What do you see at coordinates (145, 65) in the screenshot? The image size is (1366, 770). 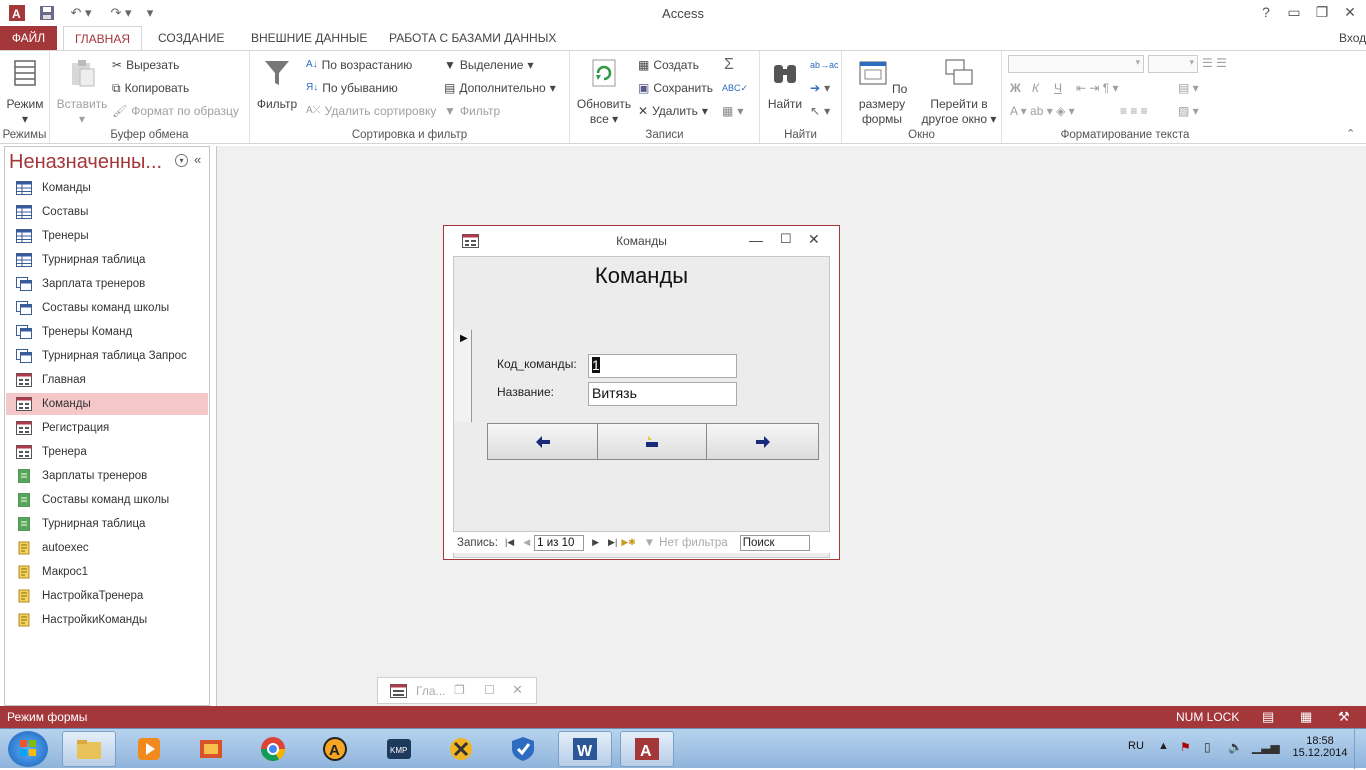 I see `cut-button: ✂ Вырезать` at bounding box center [145, 65].